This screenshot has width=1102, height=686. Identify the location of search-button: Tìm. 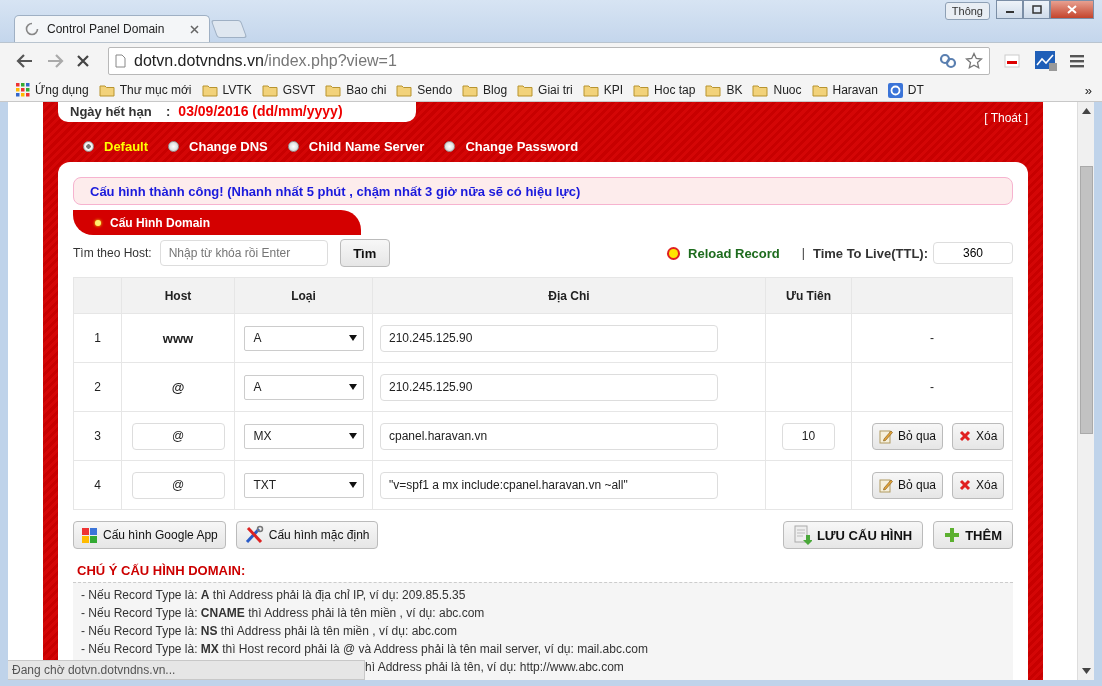
(364, 253).